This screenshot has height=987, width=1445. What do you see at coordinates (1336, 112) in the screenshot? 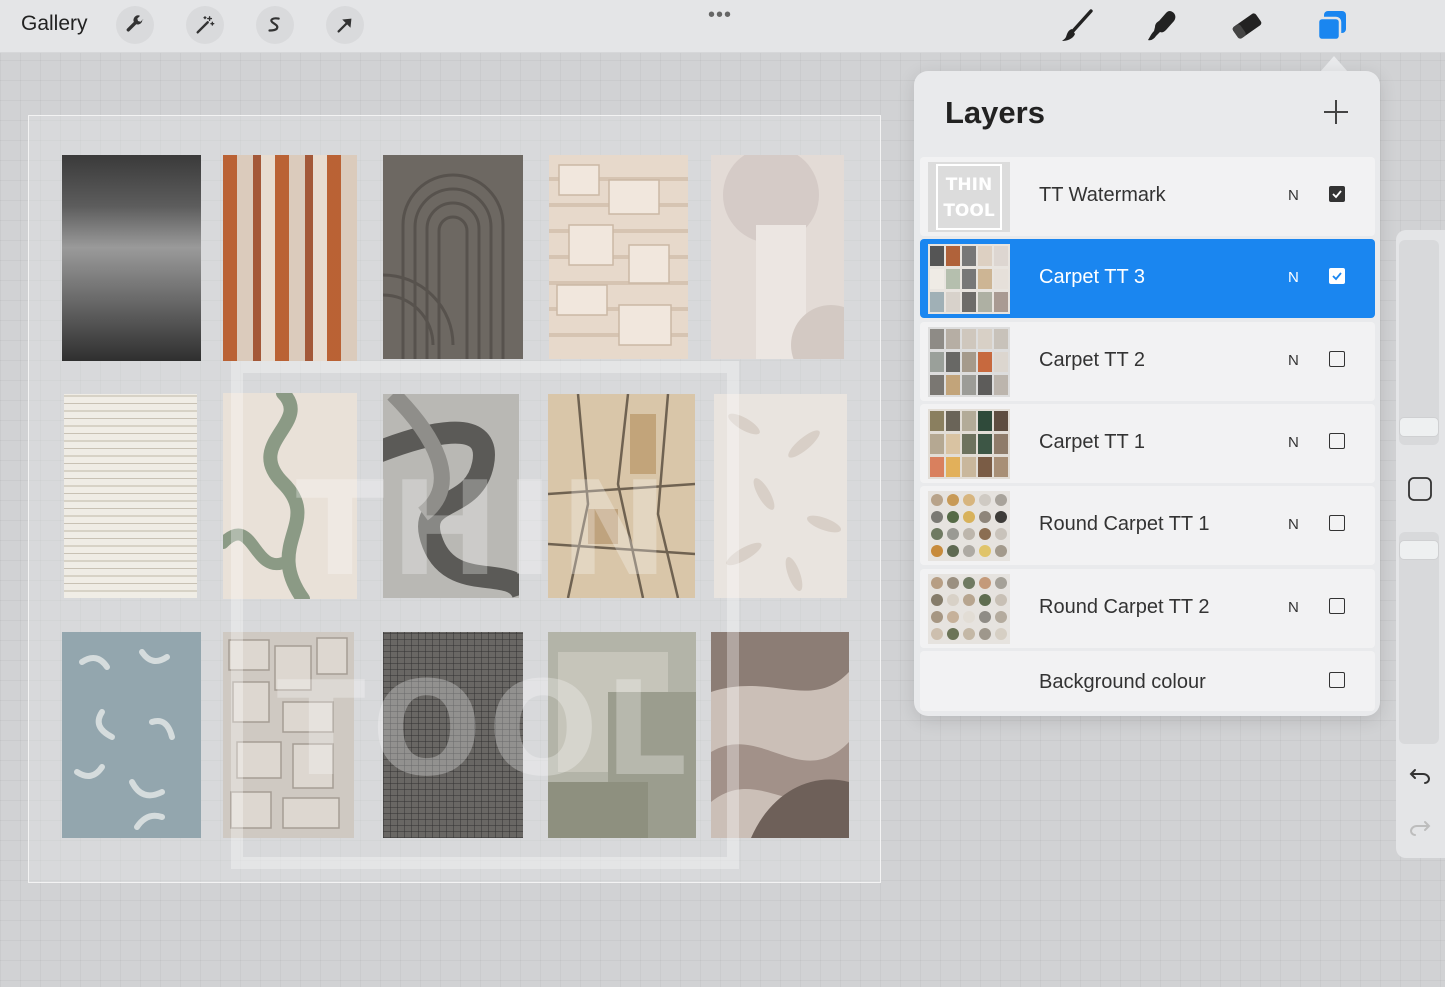
I see `plus-icon` at bounding box center [1336, 112].